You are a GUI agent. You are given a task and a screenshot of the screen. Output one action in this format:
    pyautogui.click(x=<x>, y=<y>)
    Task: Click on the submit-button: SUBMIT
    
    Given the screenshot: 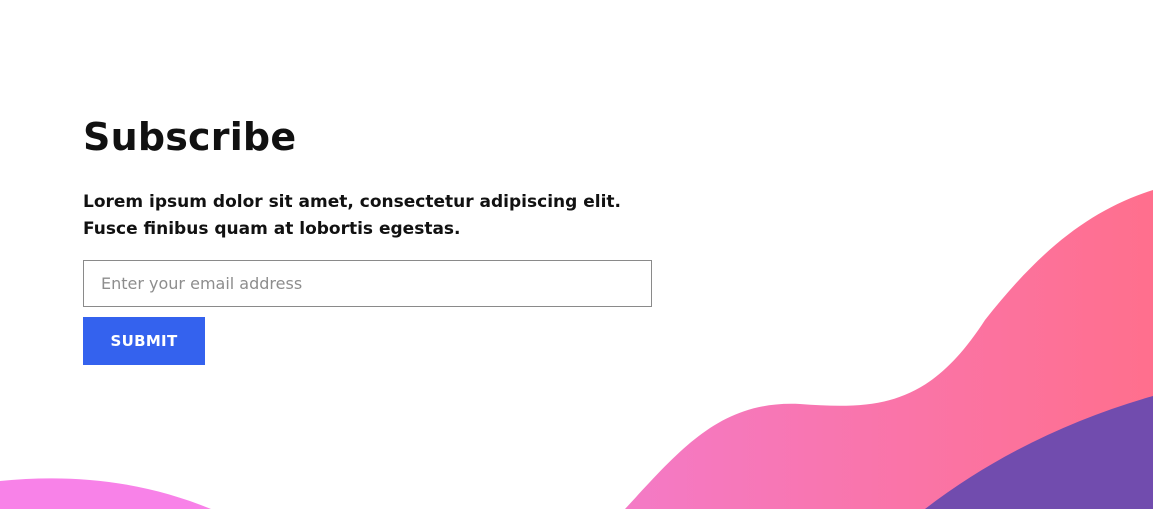 What is the action you would take?
    pyautogui.click(x=144, y=341)
    